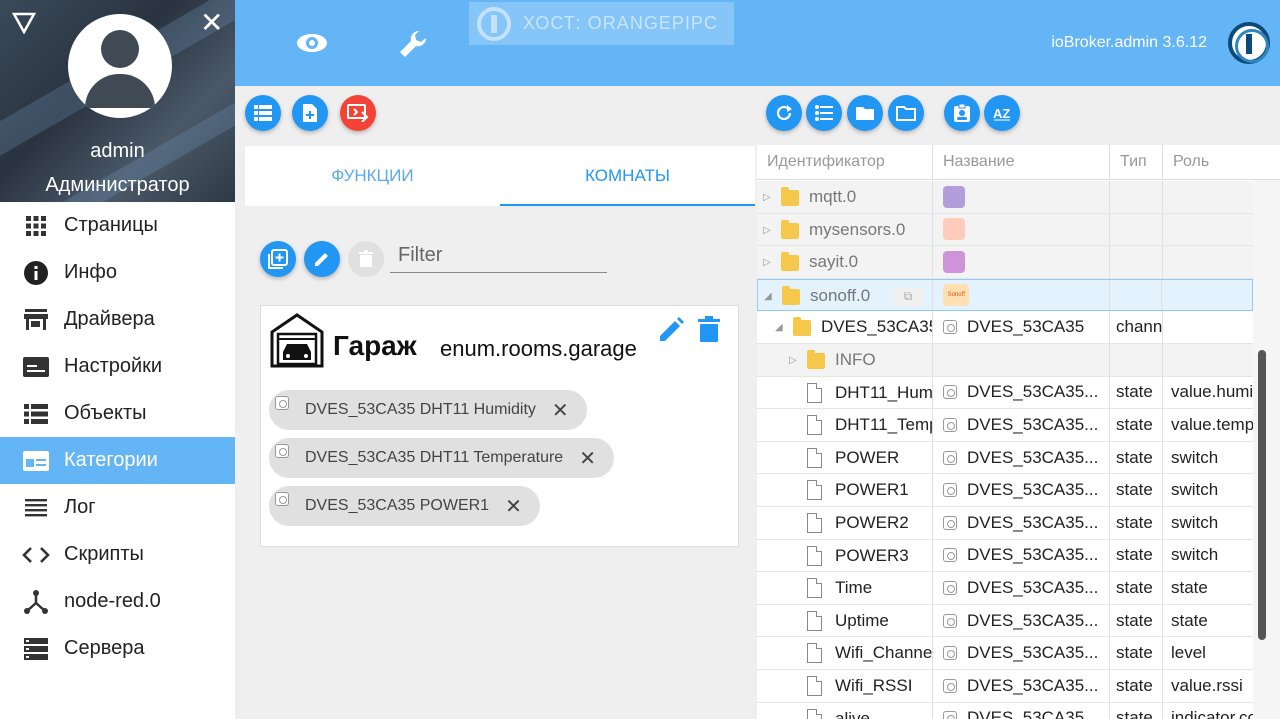 The width and height of the screenshot is (1280, 719). What do you see at coordinates (117, 648) in the screenshot?
I see `sidebar-item-servers: Сервера` at bounding box center [117, 648].